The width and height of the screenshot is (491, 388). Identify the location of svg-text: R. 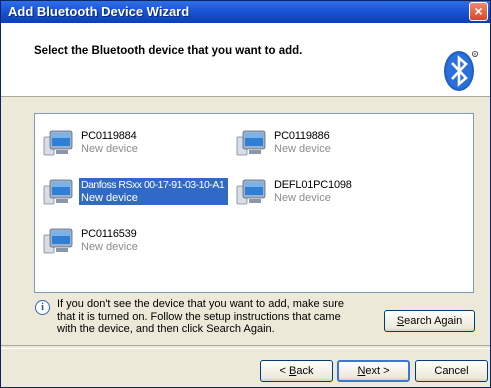
(475, 54).